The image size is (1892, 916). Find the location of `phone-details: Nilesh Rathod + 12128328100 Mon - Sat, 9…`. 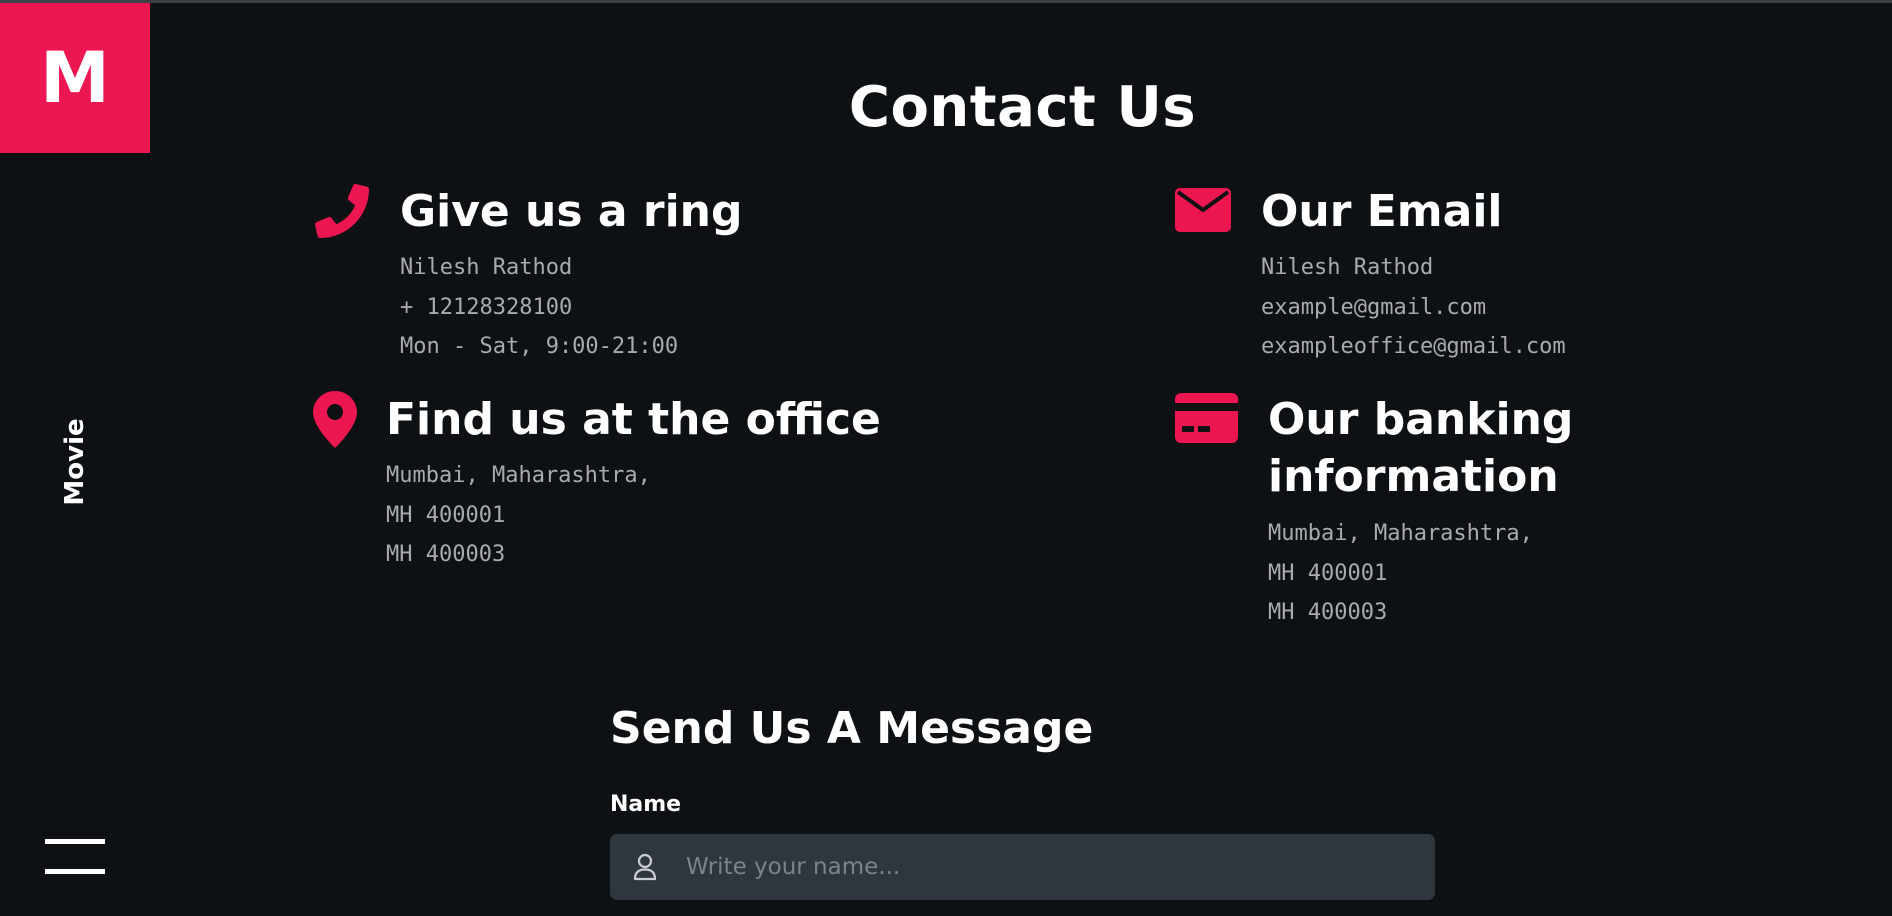

phone-details: Nilesh Rathod + 12128328100 Mon - Sat, 9… is located at coordinates (539, 307).